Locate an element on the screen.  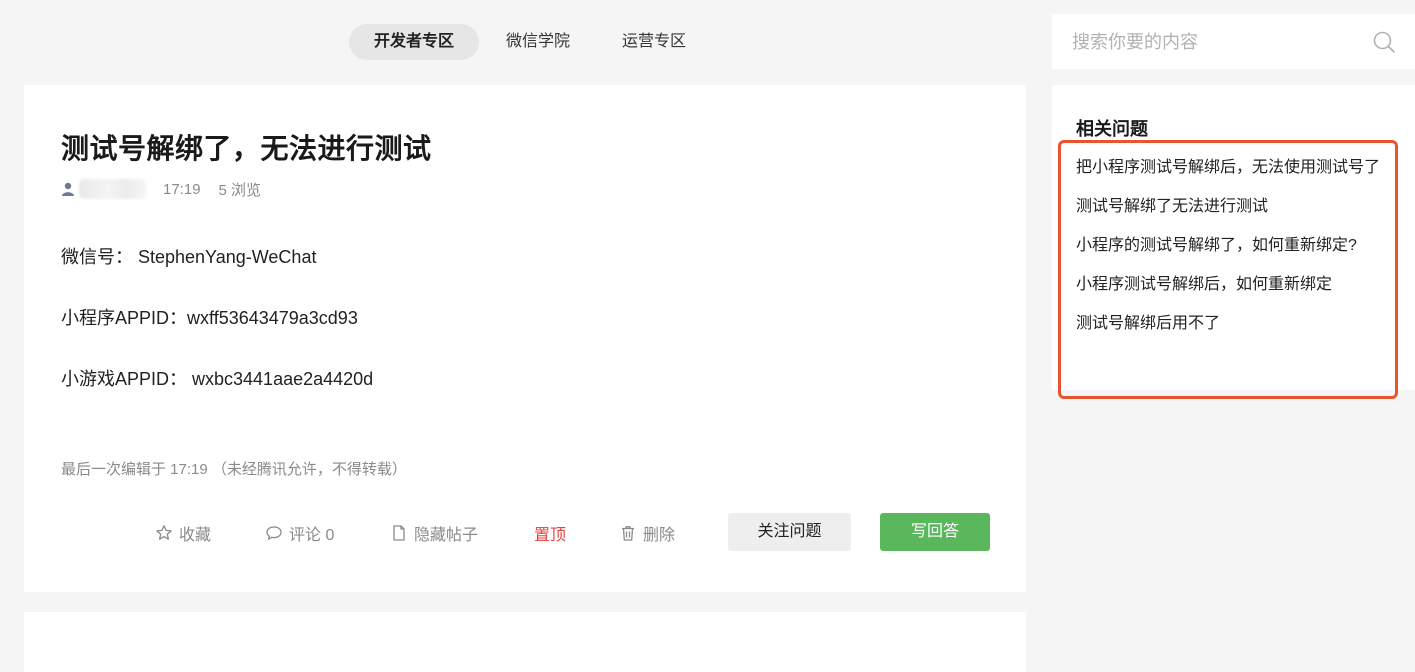
post-actions: 收藏 评论 0 隐藏帖子 置顶 删除 关注问题 写回答 is located at coordinates (525, 532).